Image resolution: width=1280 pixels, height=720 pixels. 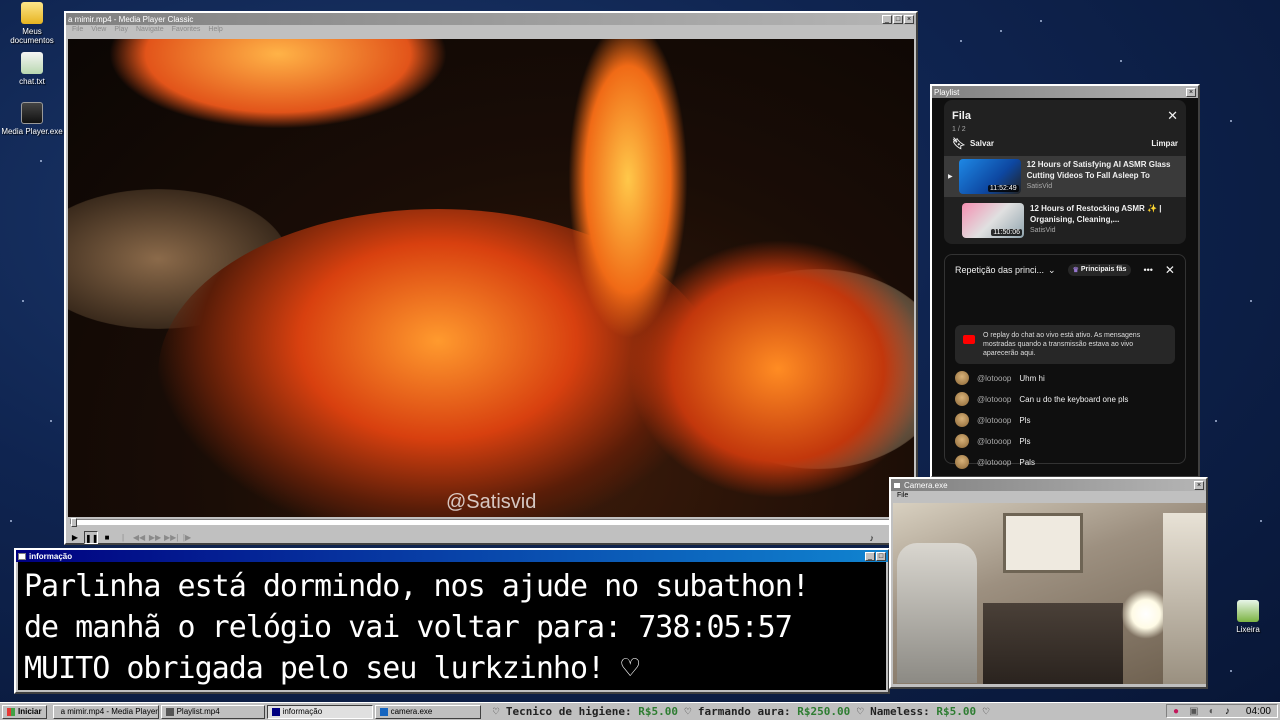 I want to click on video-watermark: @Satisvid, so click(x=491, y=502).